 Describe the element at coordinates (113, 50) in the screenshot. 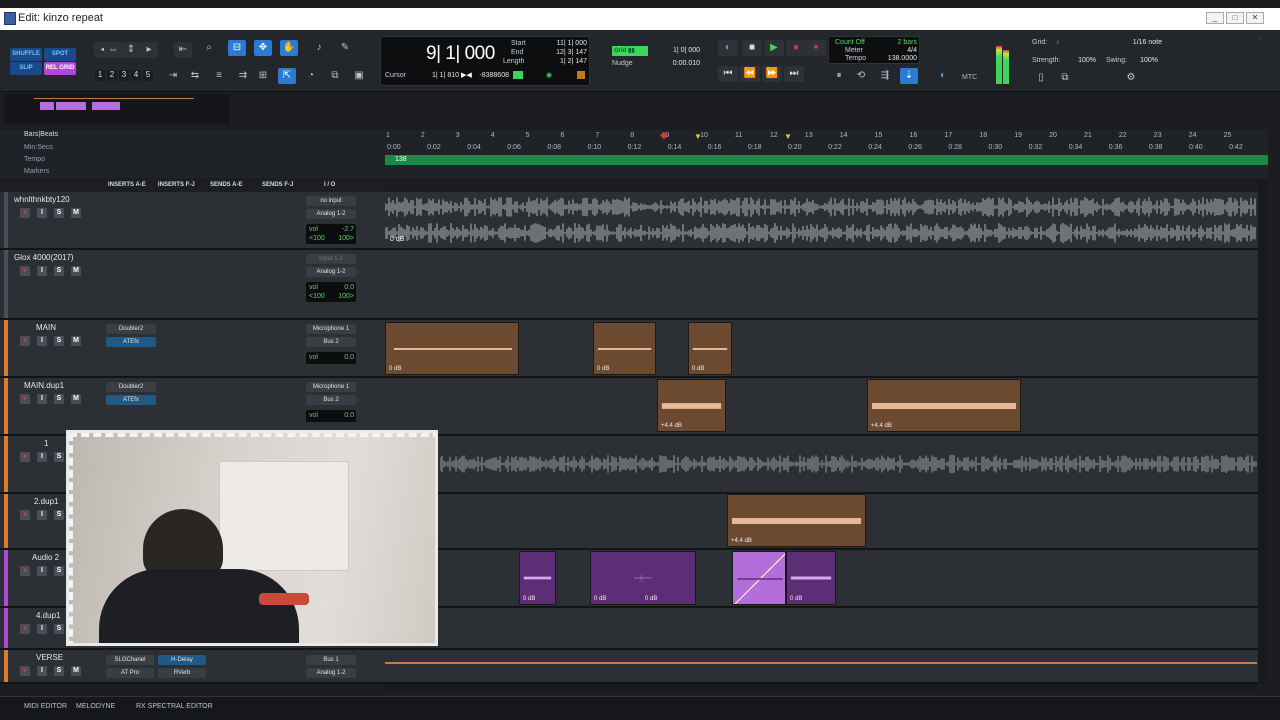

I see `horizontal-zoom-icon: ⇔` at that location.